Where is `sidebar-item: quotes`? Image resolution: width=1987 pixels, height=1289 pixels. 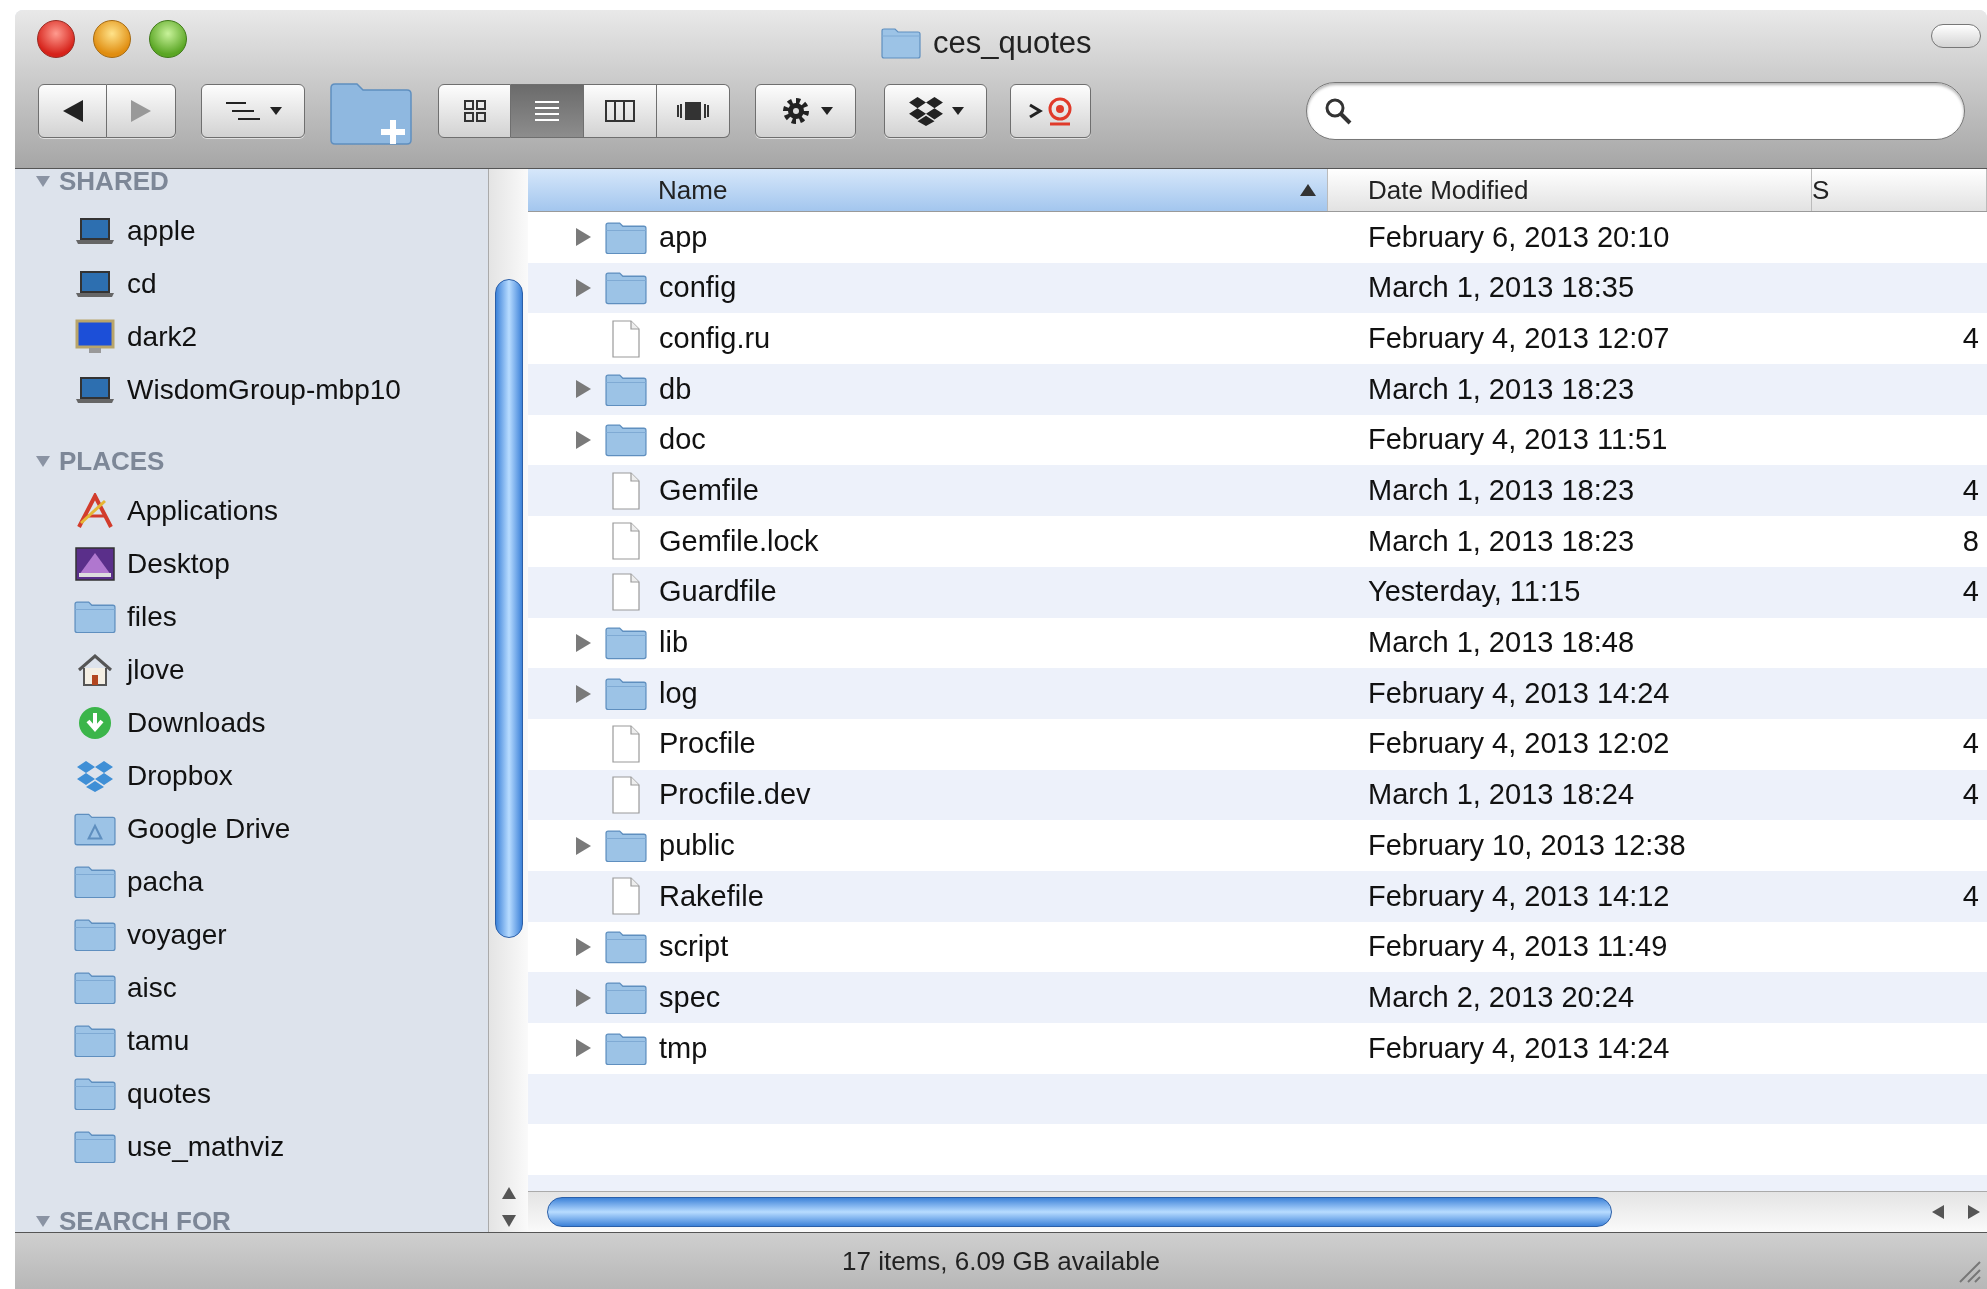 sidebar-item: quotes is located at coordinates (251, 1093).